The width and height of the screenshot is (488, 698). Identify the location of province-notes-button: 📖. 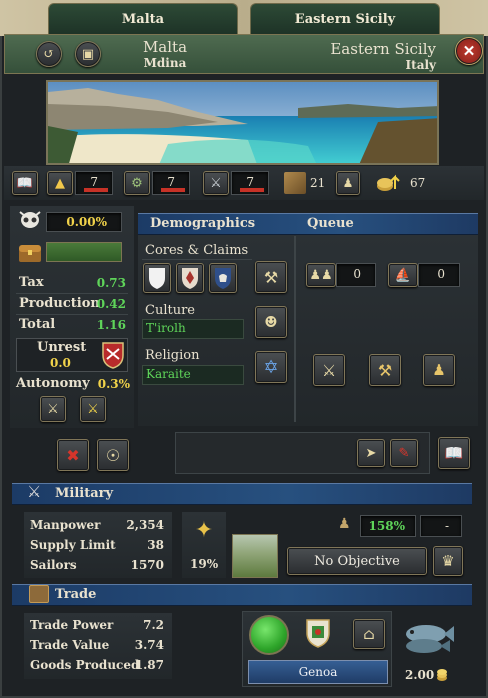
(454, 453).